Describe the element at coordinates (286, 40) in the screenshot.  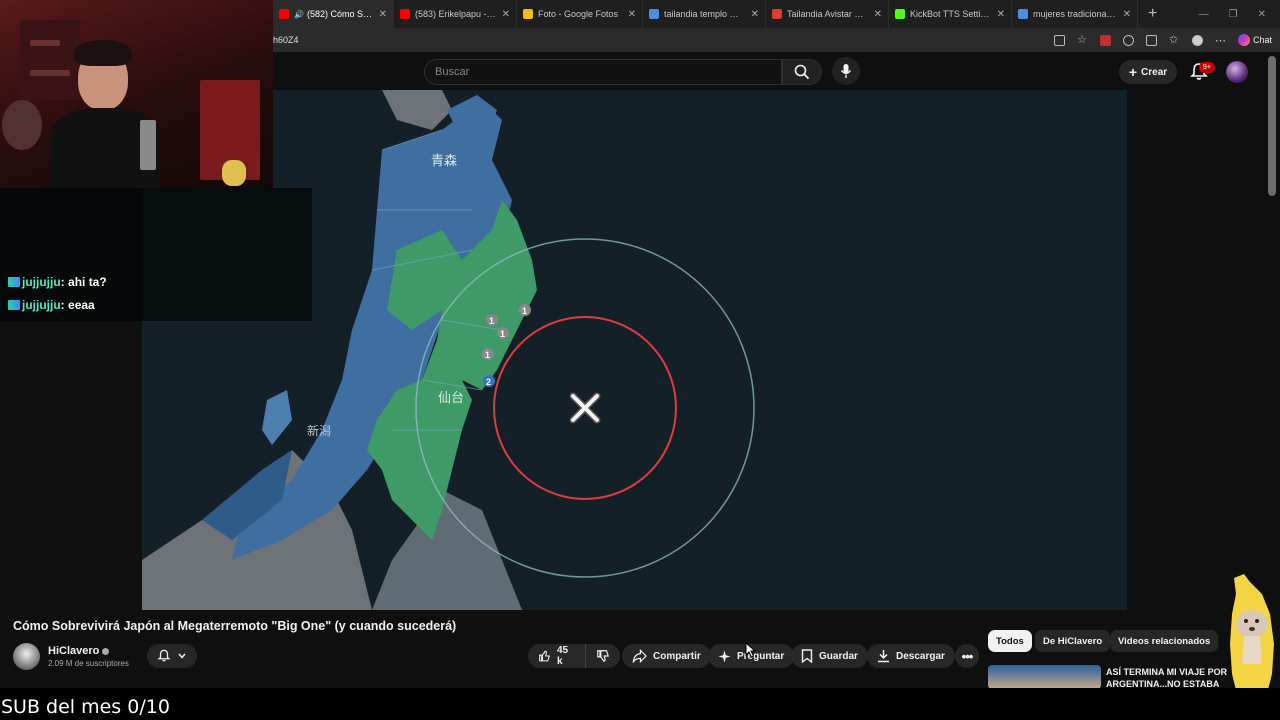
I see `url-text: h60Z4` at that location.